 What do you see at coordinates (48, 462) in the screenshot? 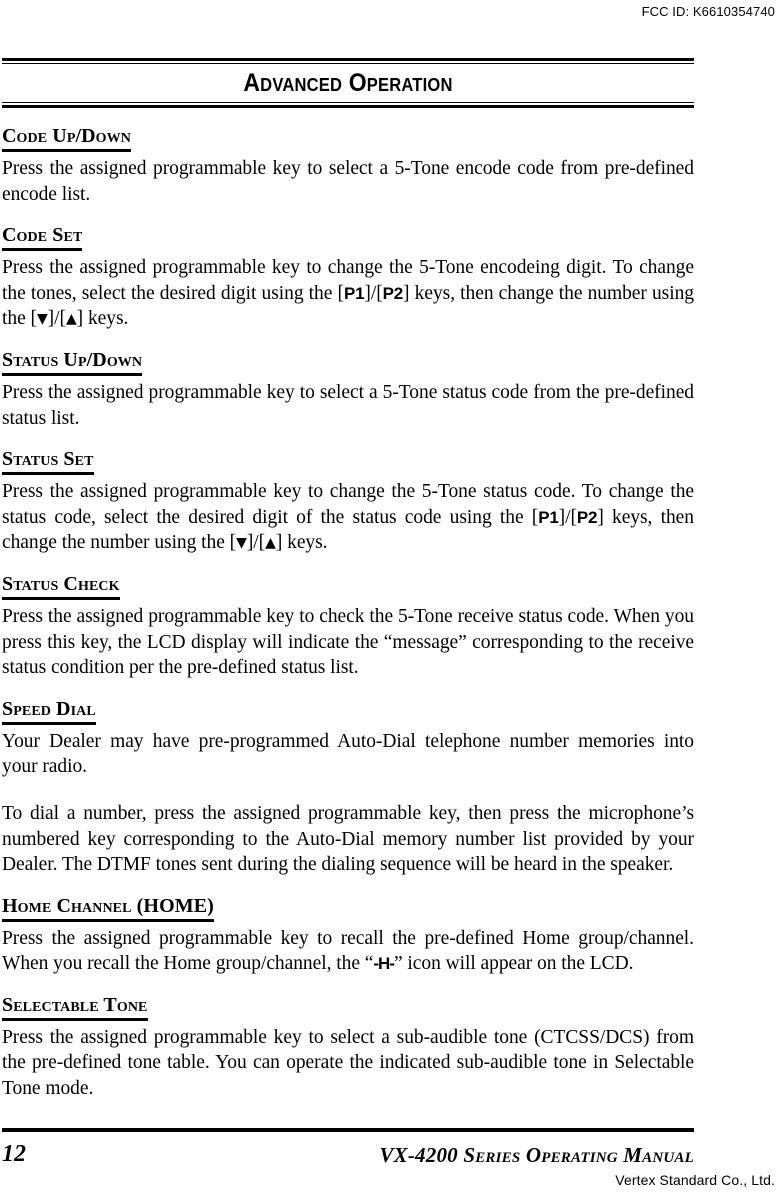
I see `section-heading: Status Set` at bounding box center [48, 462].